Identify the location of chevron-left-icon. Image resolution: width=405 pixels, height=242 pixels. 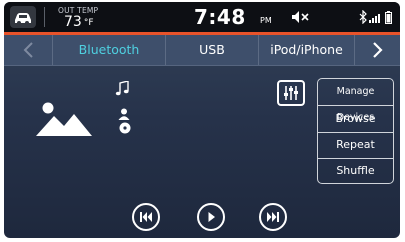
(28, 50).